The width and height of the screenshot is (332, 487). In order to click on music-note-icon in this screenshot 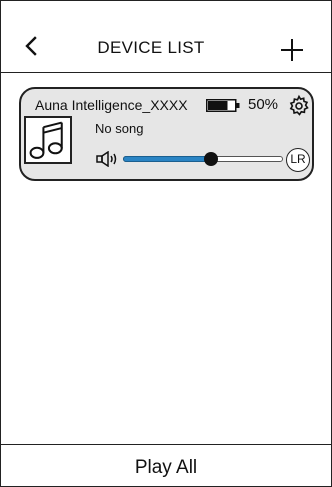, I will do `click(46, 140)`.